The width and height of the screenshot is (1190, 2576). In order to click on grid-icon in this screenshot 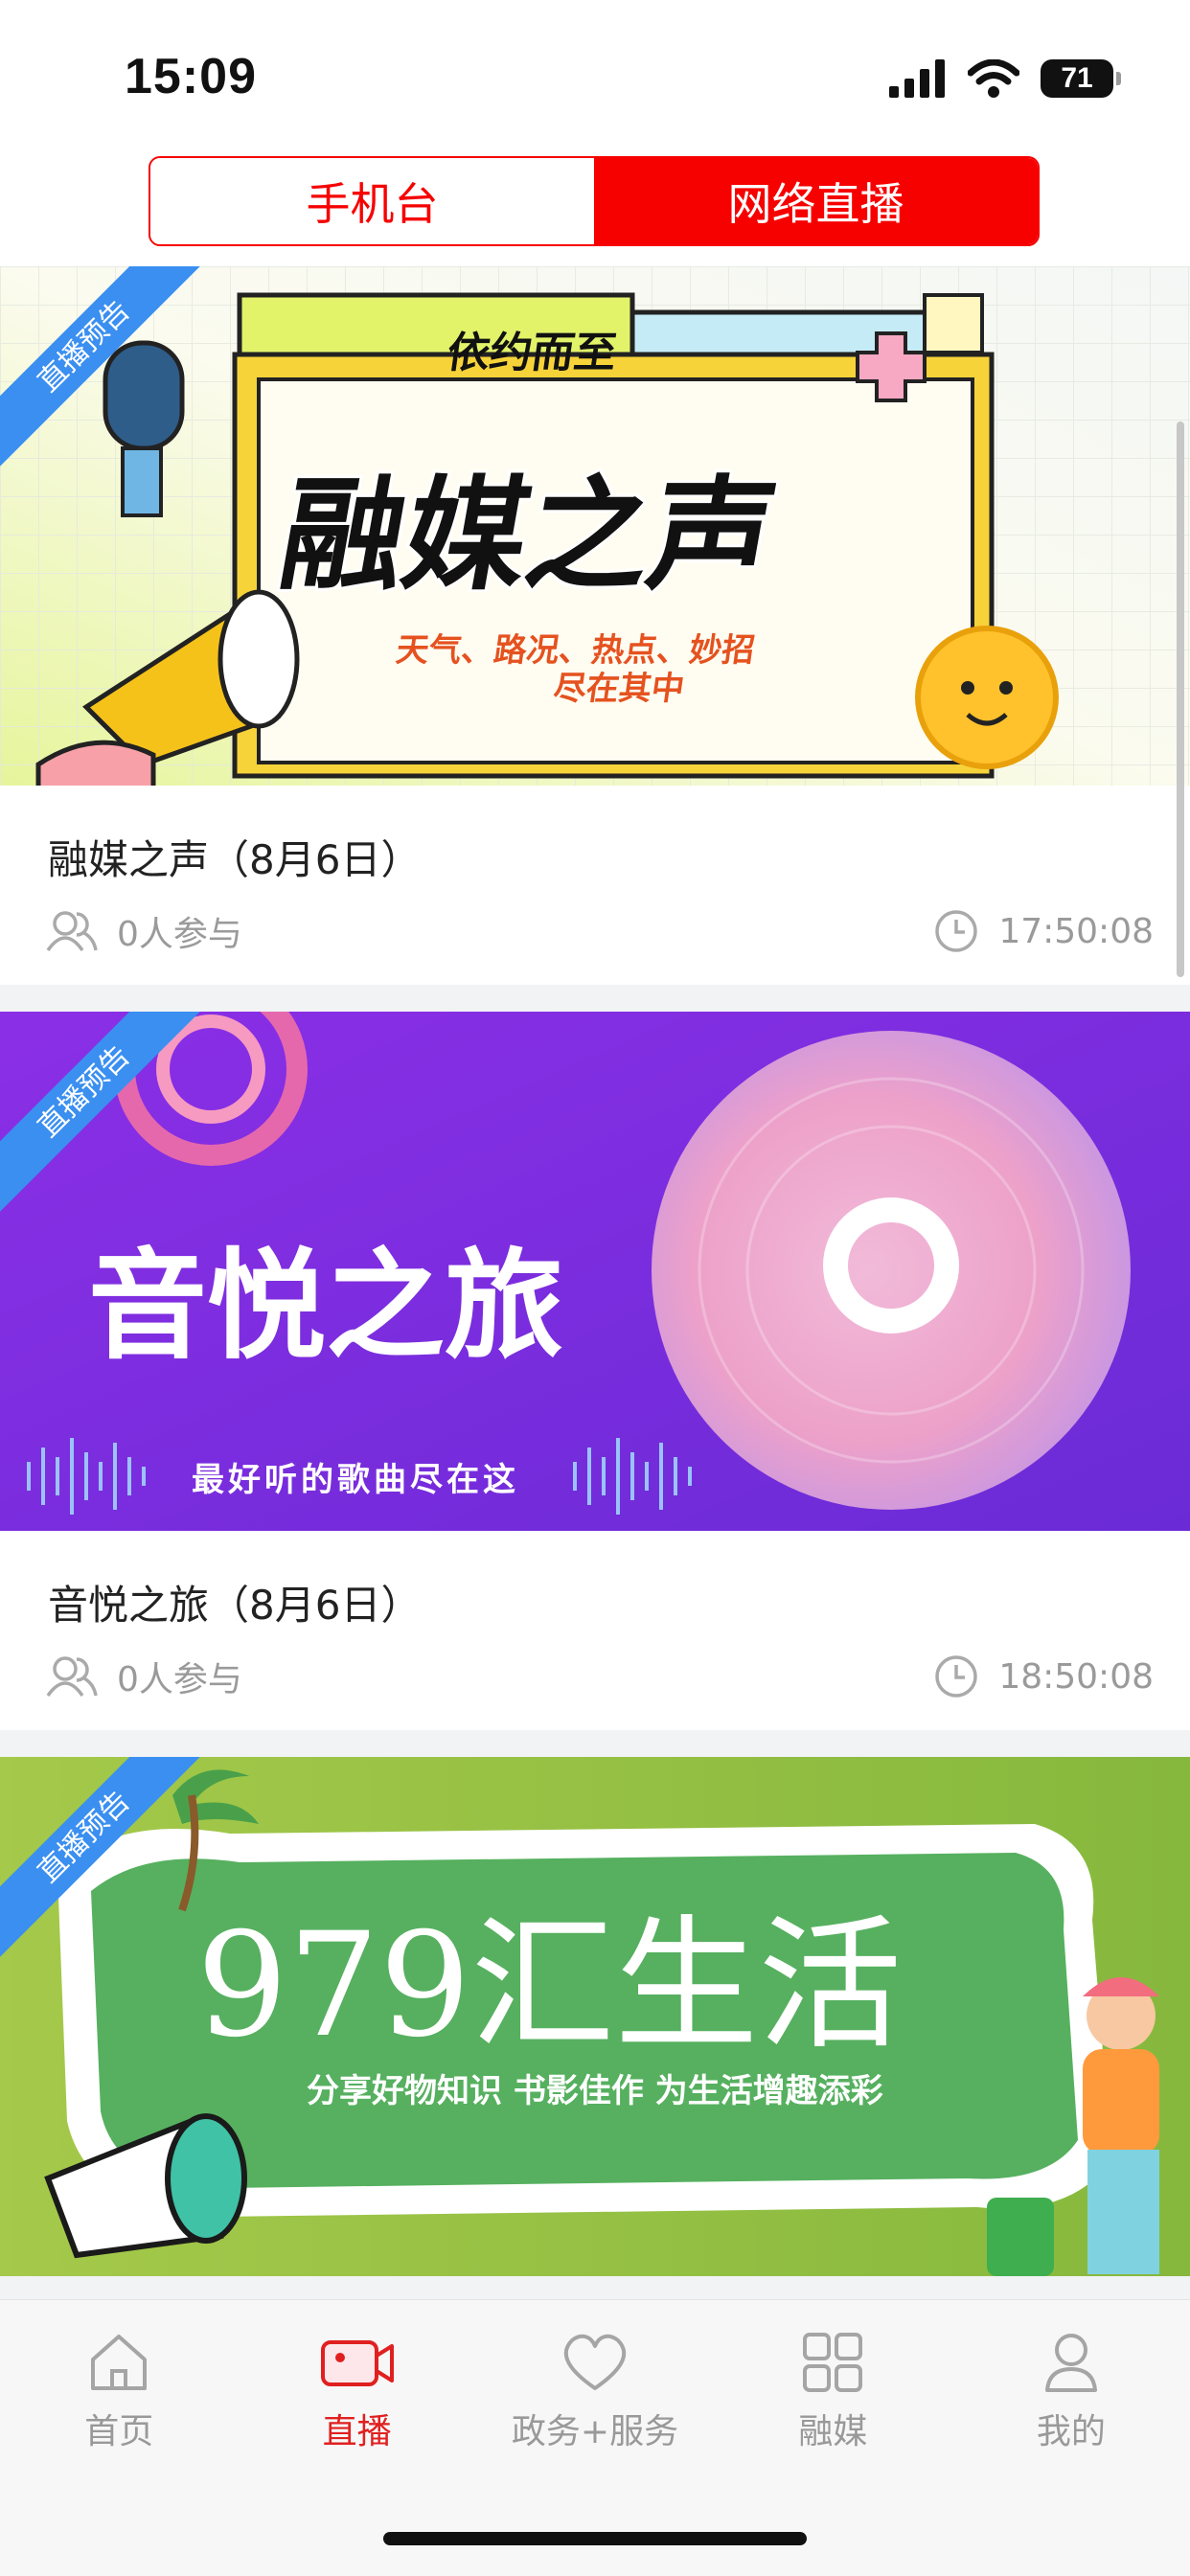, I will do `click(833, 2362)`.